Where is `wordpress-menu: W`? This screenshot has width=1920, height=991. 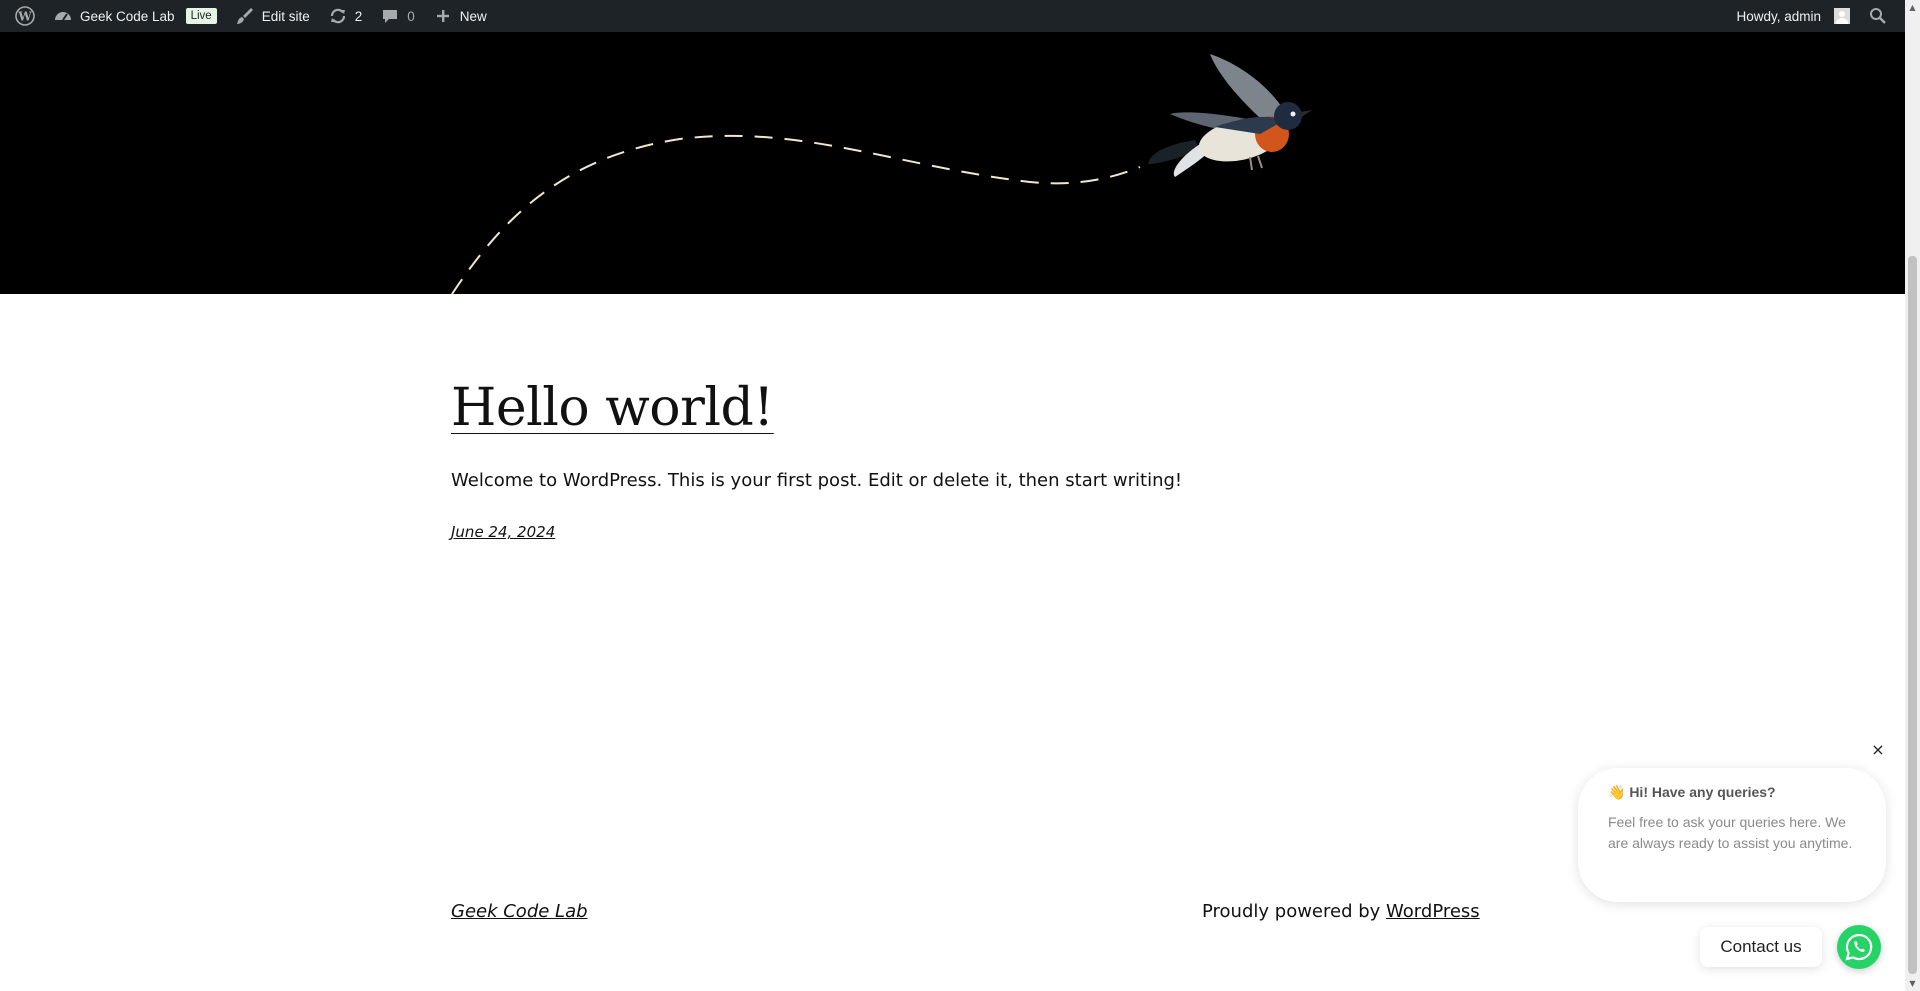 wordpress-menu: W is located at coordinates (25, 16).